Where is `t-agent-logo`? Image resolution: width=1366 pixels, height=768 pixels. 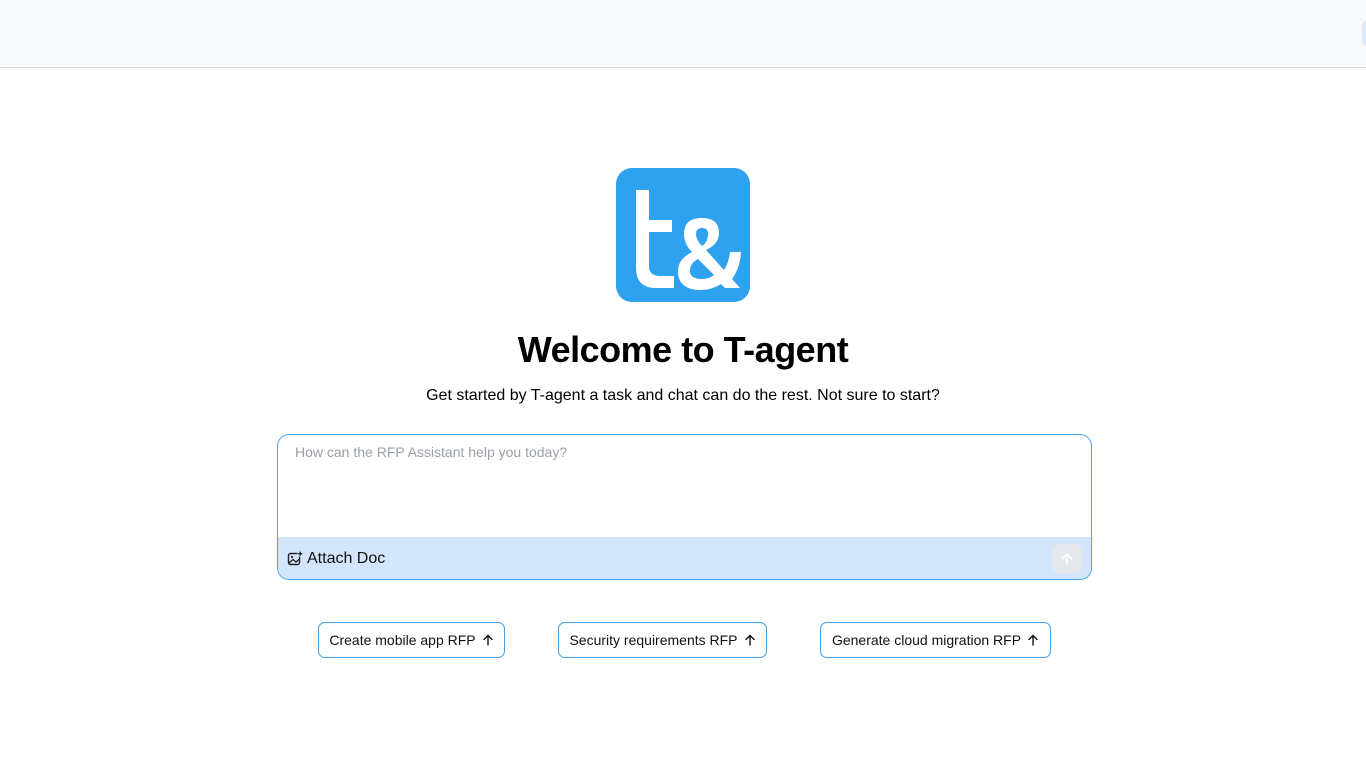 t-agent-logo is located at coordinates (683, 235).